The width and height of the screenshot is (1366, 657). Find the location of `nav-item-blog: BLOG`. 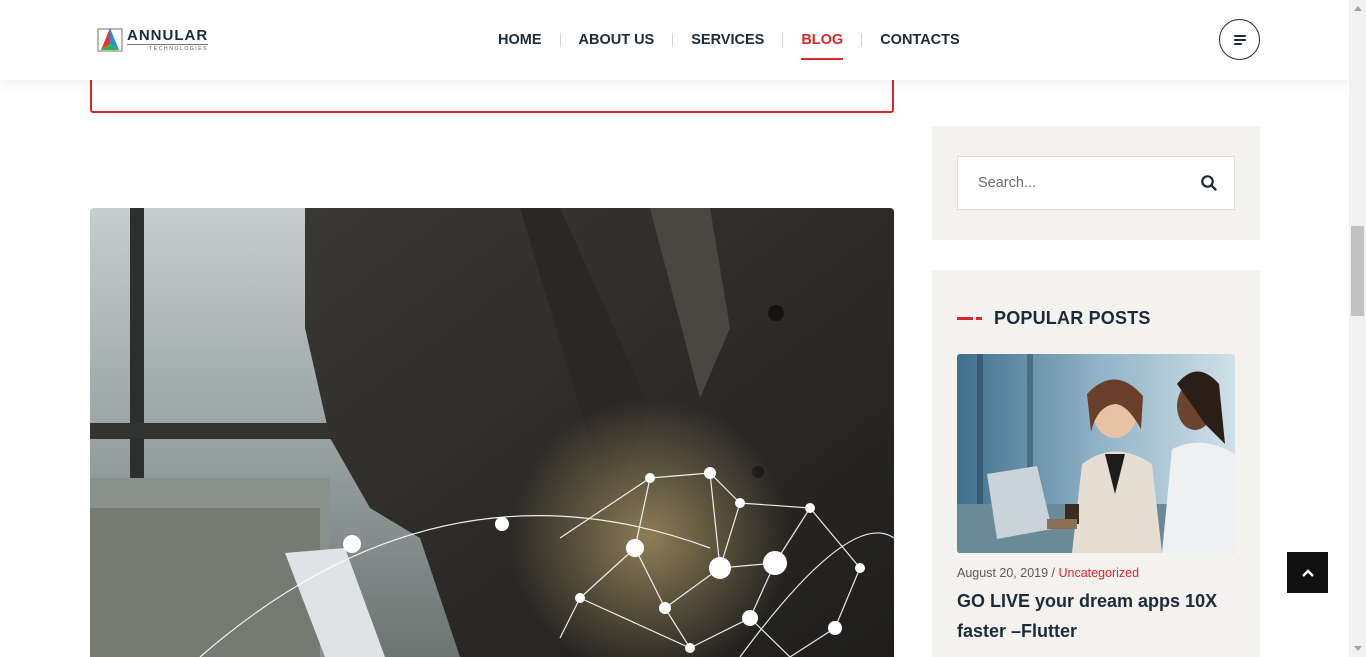

nav-item-blog: BLOG is located at coordinates (822, 40).